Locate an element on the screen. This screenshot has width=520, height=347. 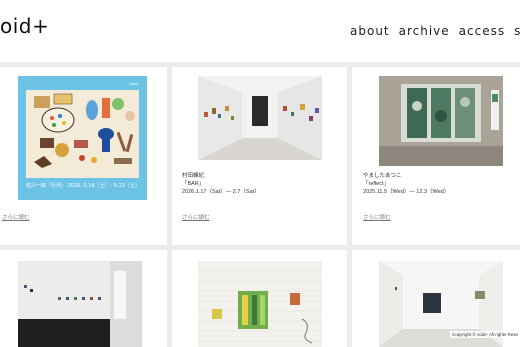
poster-image: void+ 佐川一郎「行列」 2026. 5.16（土）– 6.13（土） is located at coordinates (82, 138).